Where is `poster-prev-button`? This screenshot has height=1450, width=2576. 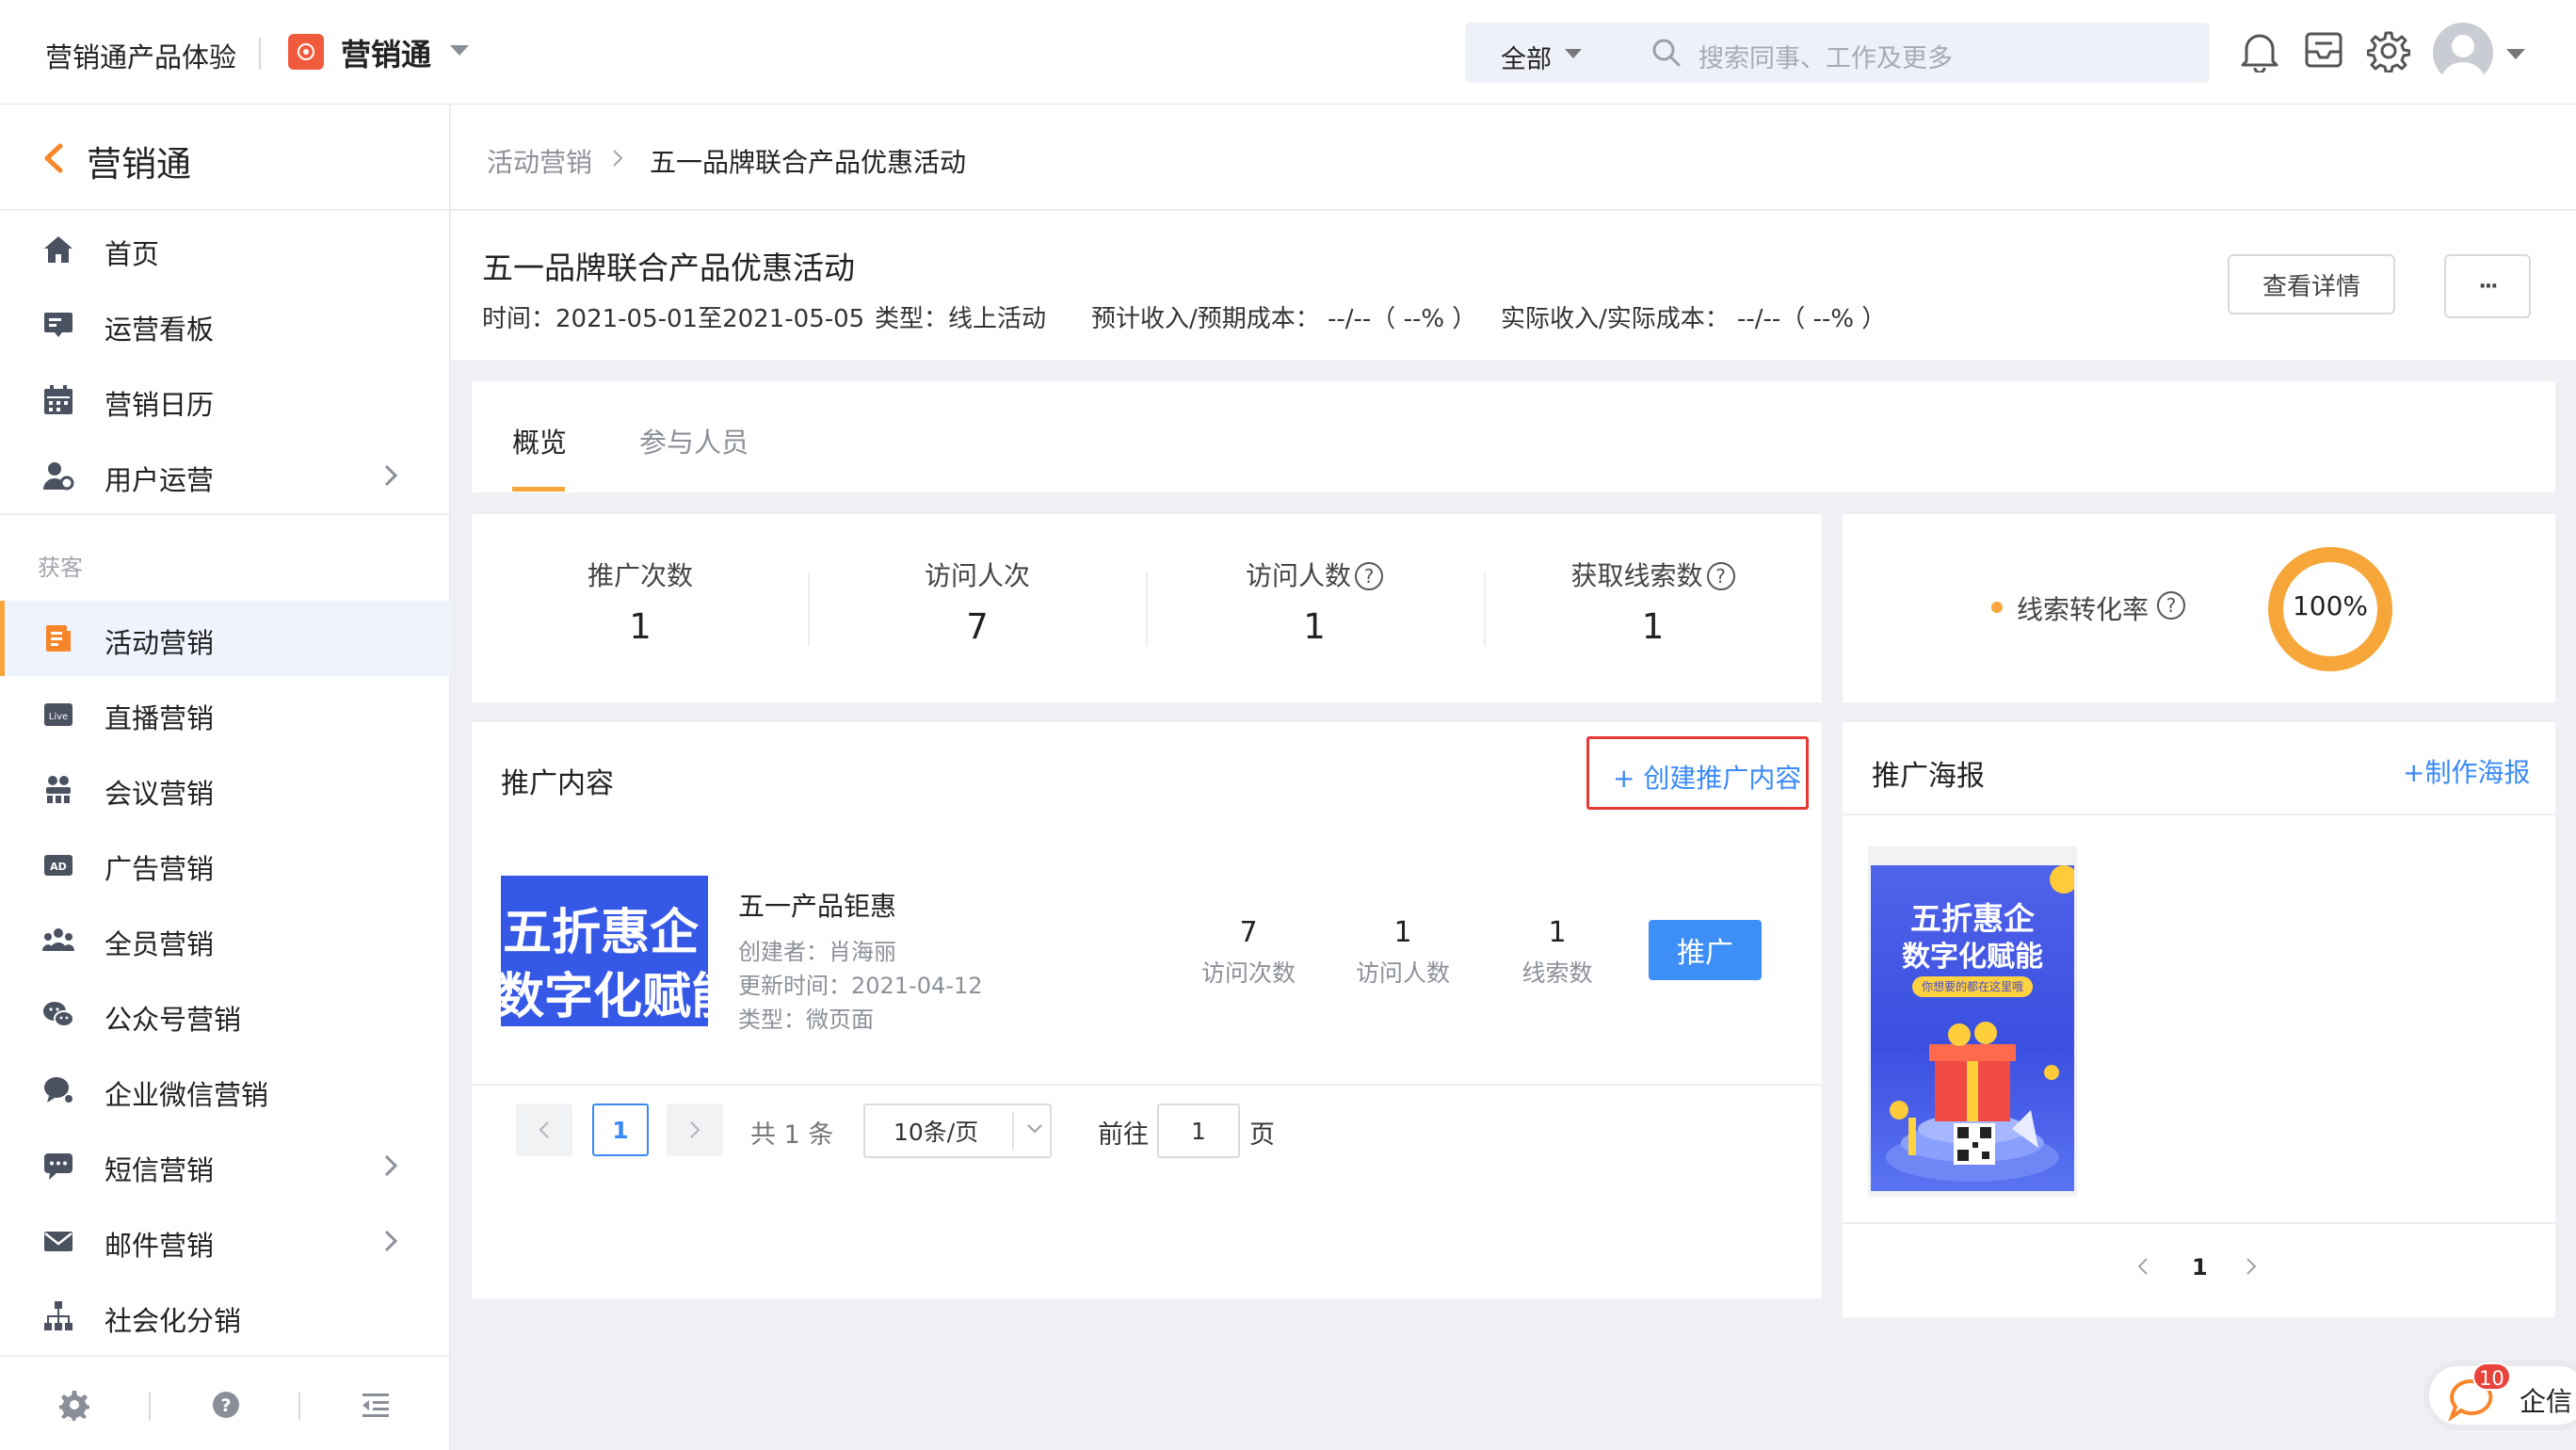
poster-prev-button is located at coordinates (2142, 1266).